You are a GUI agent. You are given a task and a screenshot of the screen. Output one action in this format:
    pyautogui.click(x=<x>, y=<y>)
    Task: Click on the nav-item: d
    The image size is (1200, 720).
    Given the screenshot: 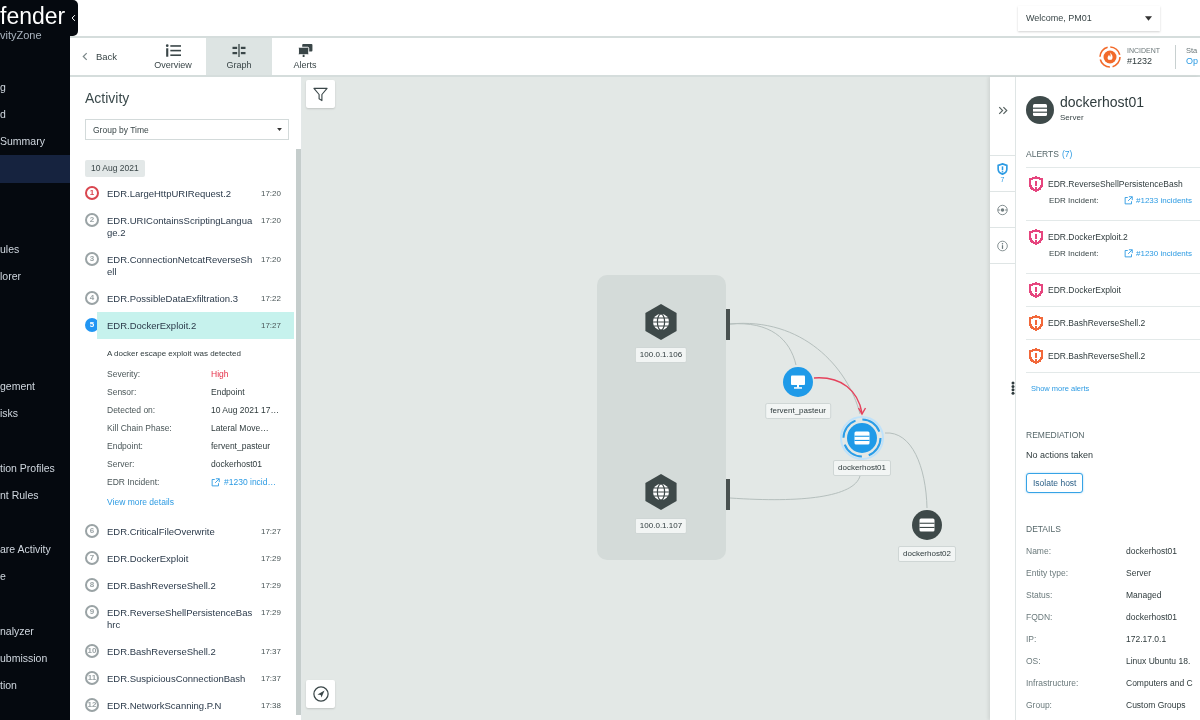 What is the action you would take?
    pyautogui.click(x=35, y=114)
    